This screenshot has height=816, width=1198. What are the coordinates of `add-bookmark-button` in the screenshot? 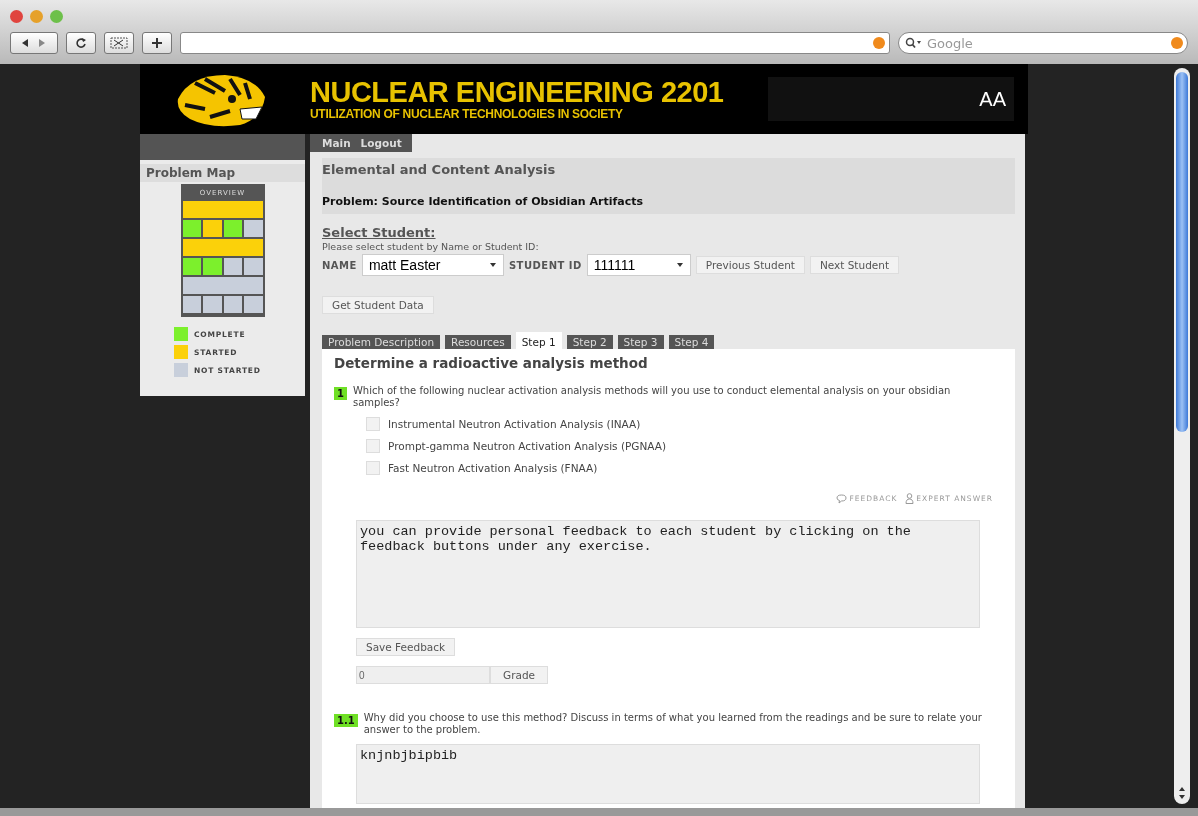 It's located at (157, 43).